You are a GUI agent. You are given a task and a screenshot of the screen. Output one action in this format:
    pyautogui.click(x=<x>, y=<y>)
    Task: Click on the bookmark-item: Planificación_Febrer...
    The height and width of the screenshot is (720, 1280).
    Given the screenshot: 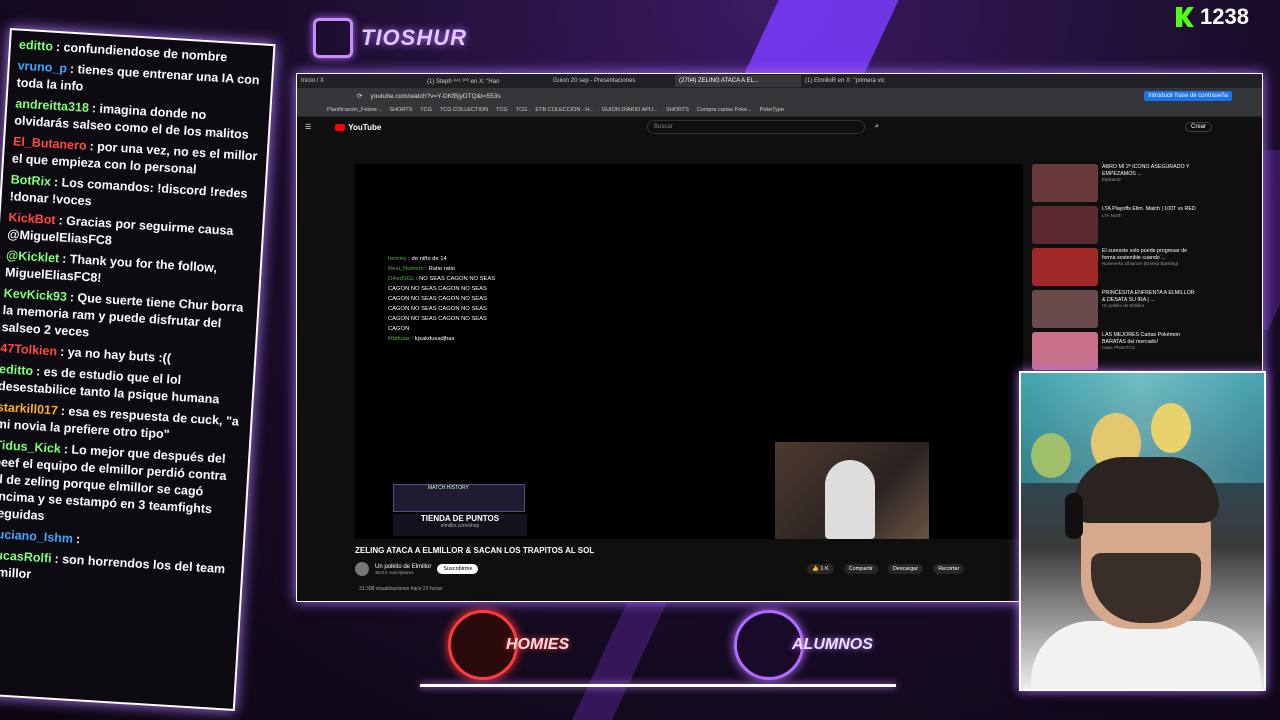 What is the action you would take?
    pyautogui.click(x=354, y=110)
    